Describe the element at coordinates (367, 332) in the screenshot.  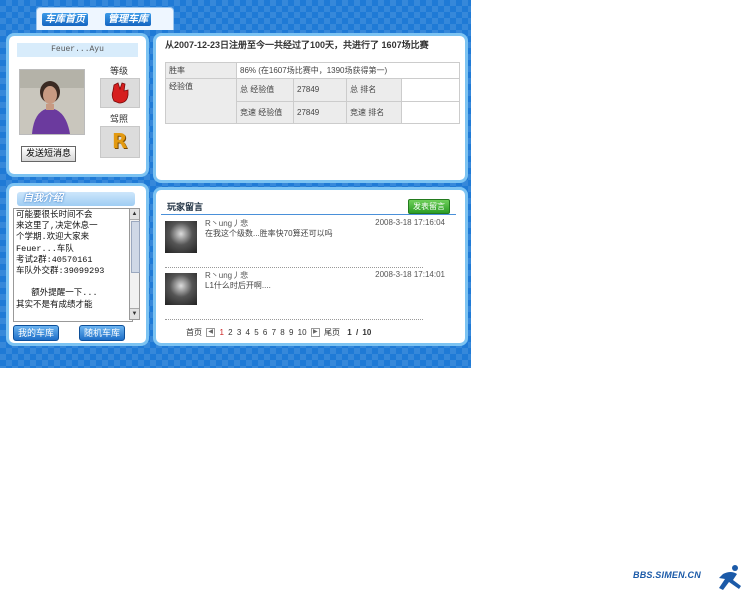
I see `total-pages: 10` at that location.